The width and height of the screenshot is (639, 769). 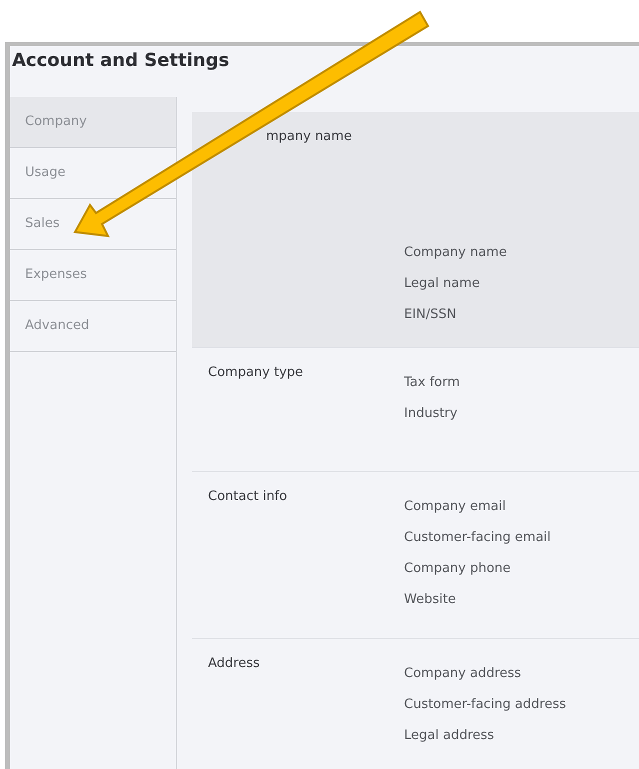 I want to click on field-label: EIN/SSN, so click(x=431, y=315).